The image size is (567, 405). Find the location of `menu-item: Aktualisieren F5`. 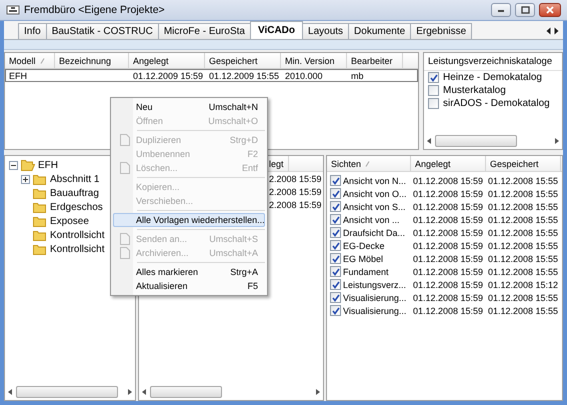

menu-item: Aktualisieren F5 is located at coordinates (189, 286).